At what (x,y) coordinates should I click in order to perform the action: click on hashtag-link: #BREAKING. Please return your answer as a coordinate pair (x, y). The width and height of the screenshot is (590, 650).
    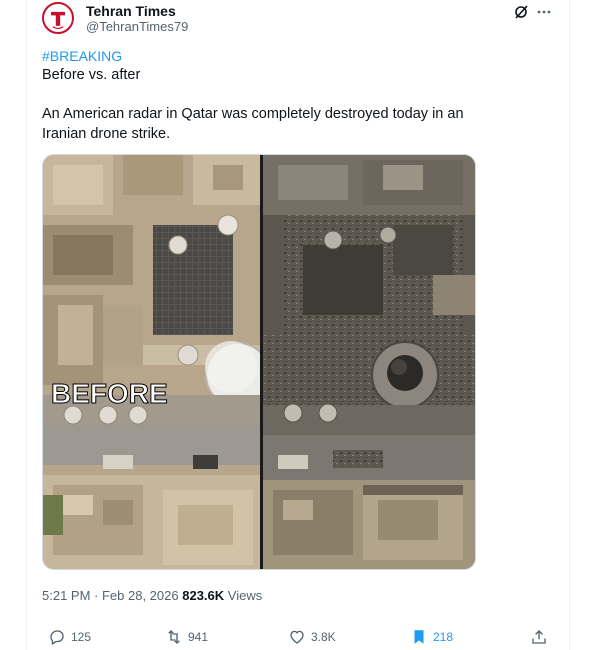
    Looking at the image, I should click on (82, 56).